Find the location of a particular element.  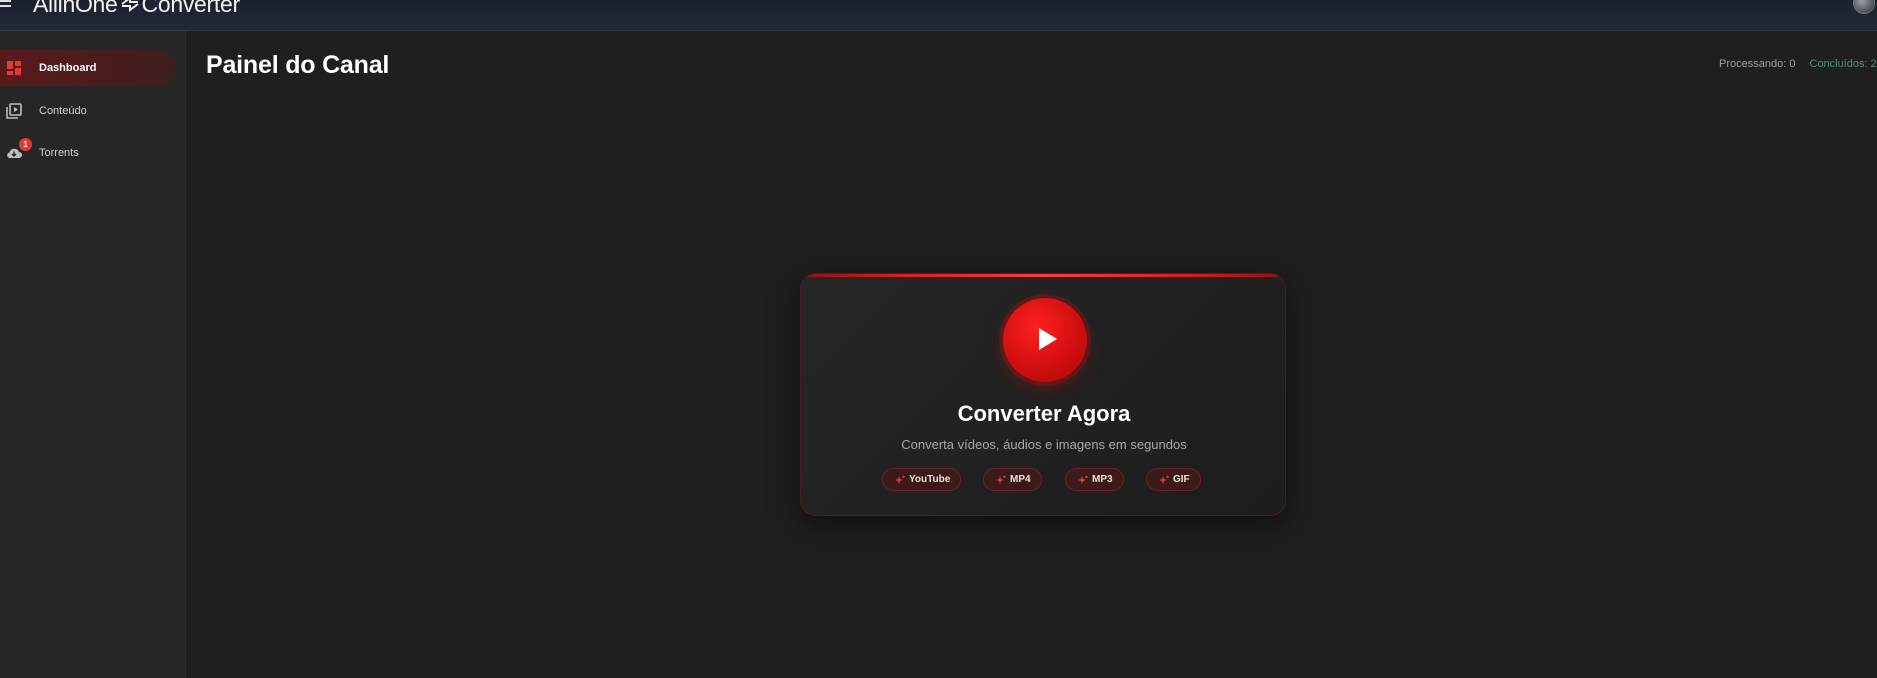

page-title: Painel do Canal is located at coordinates (298, 65).